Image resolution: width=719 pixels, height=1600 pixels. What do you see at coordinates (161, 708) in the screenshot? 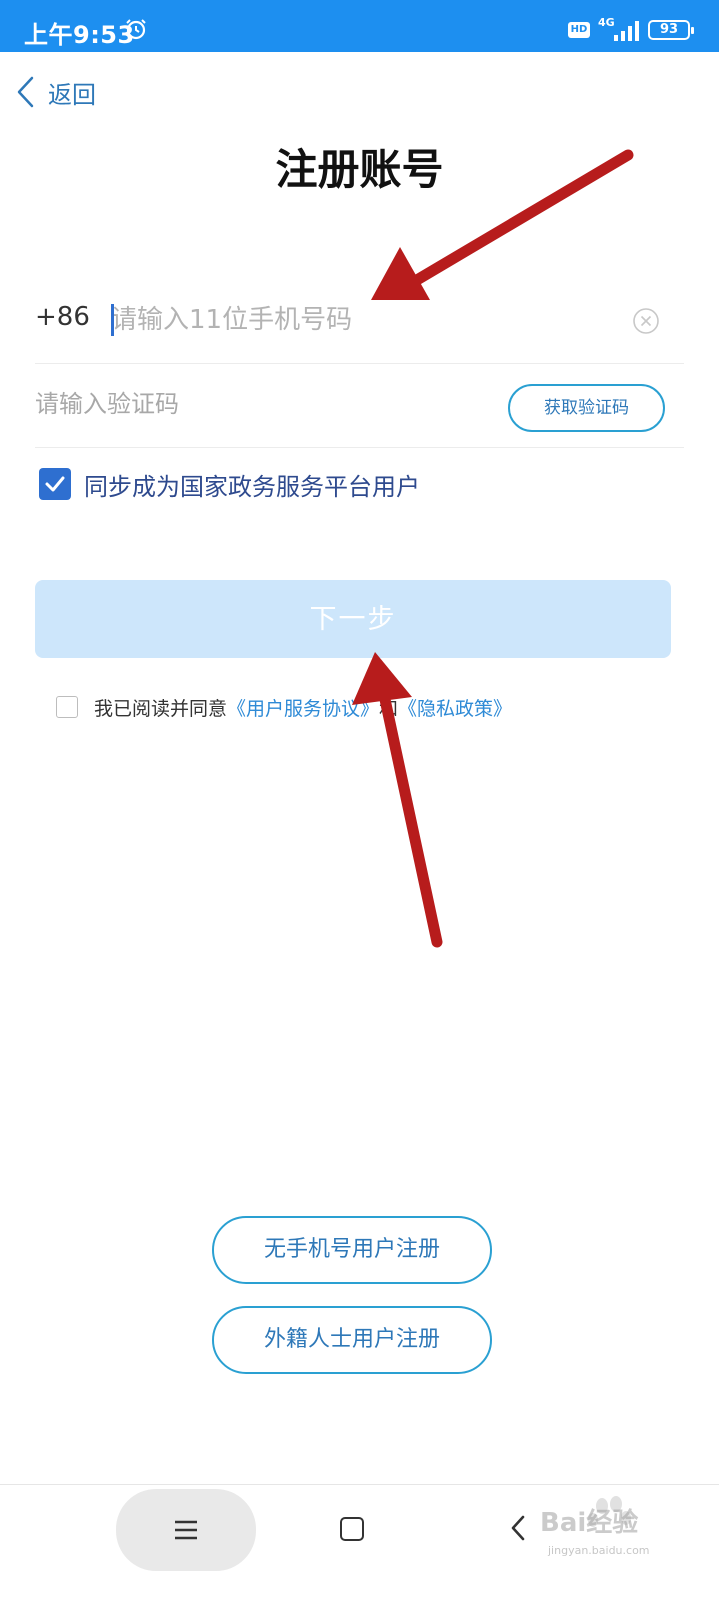
I see `agreement-prefix: 我已阅读并同意` at bounding box center [161, 708].